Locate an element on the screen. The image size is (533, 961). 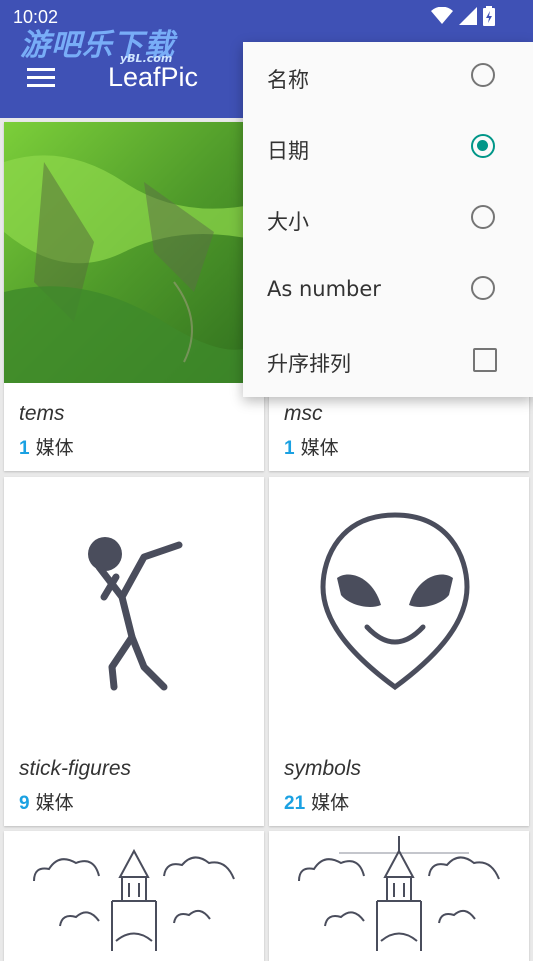
app-title: LeafPic is located at coordinates (153, 77).